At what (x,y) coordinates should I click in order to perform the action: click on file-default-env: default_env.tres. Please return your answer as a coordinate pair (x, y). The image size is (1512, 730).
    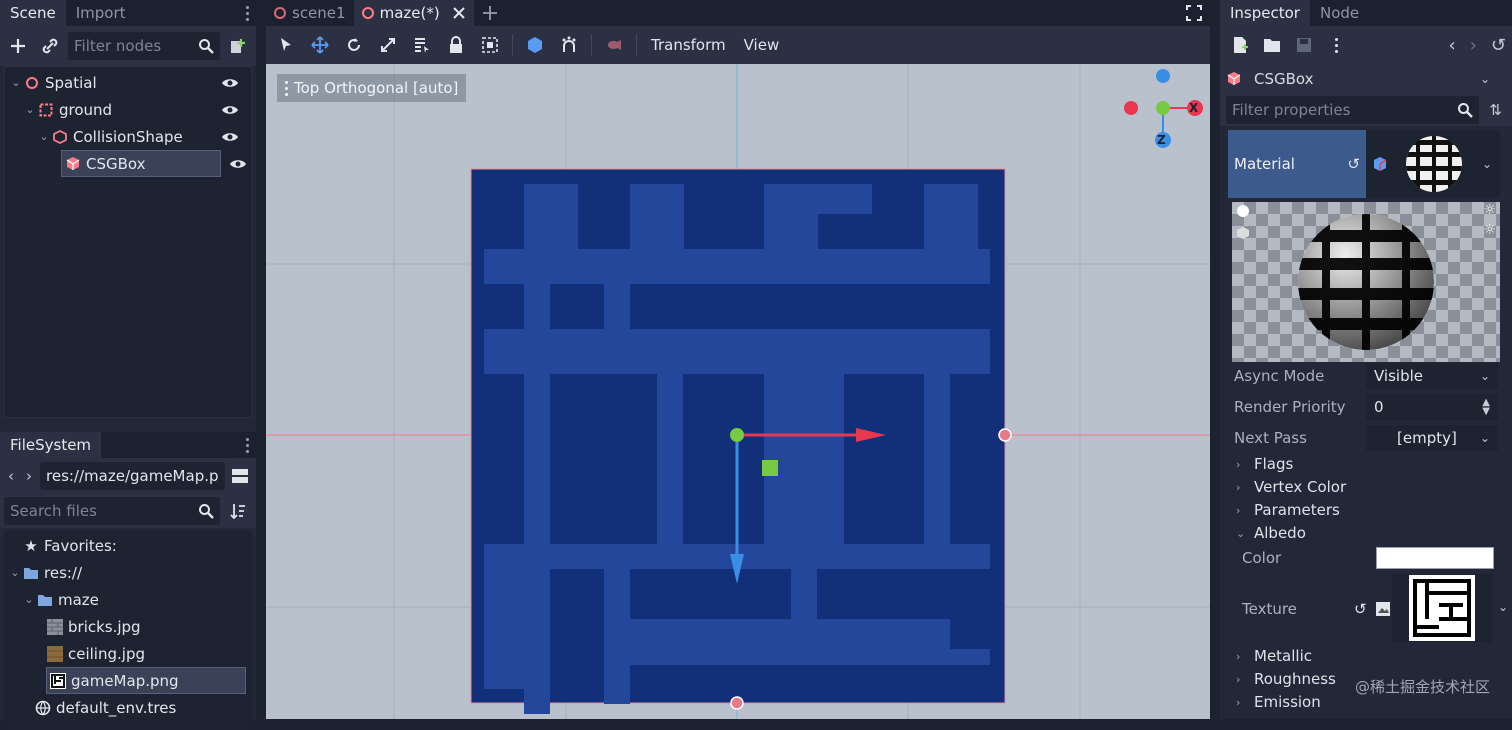
    Looking at the image, I should click on (105, 707).